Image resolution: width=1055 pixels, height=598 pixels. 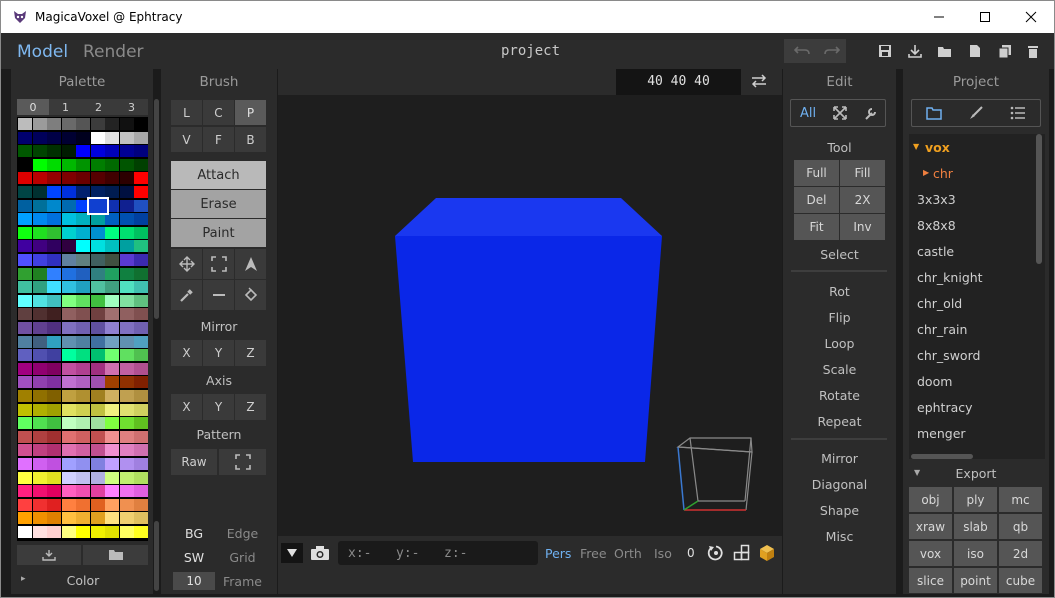 What do you see at coordinates (186, 295) in the screenshot?
I see `eyedropper-tool-button` at bounding box center [186, 295].